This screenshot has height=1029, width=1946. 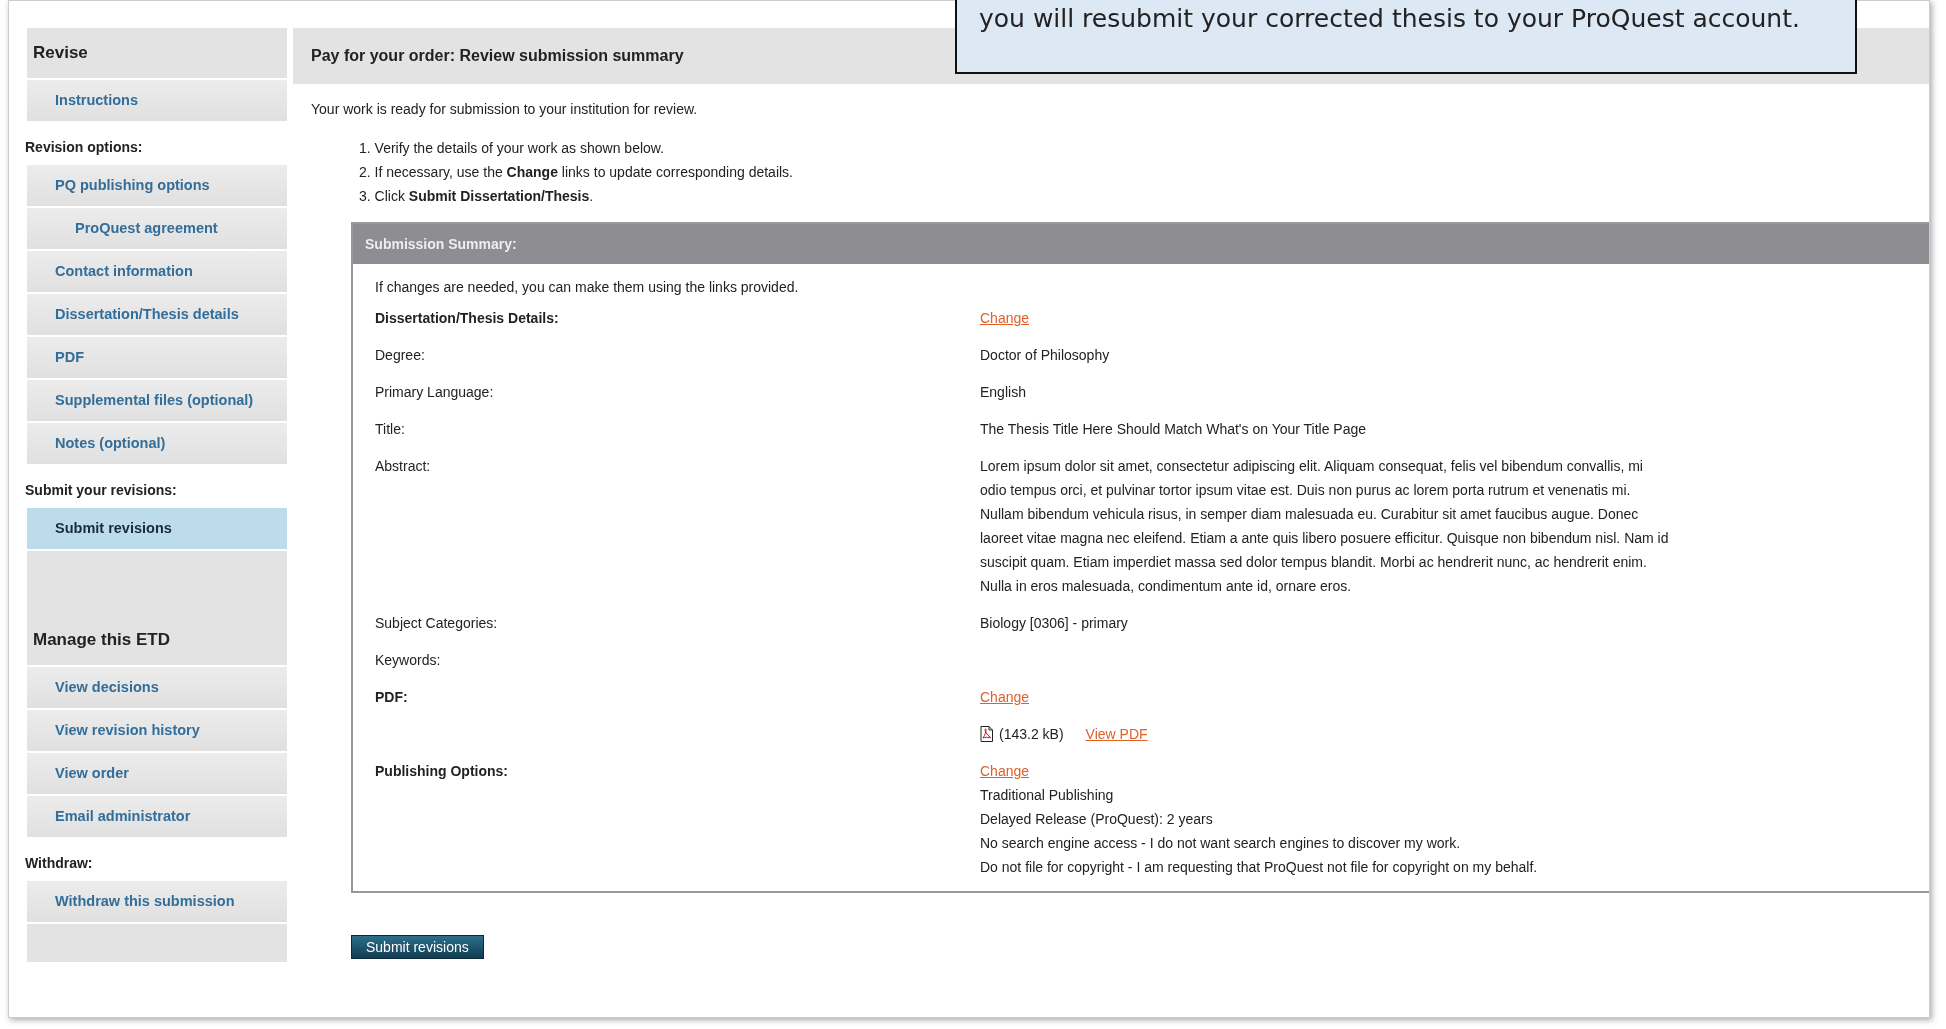 I want to click on sidebar-link: Notes (optional), so click(x=157, y=444).